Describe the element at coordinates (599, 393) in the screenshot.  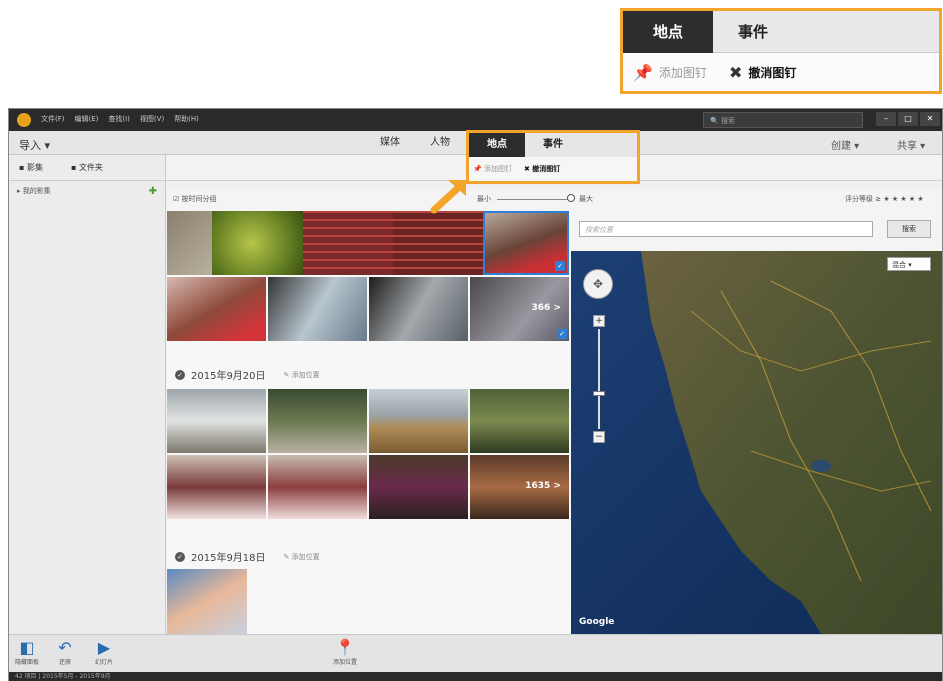
I see `map-zoom-handle` at that location.